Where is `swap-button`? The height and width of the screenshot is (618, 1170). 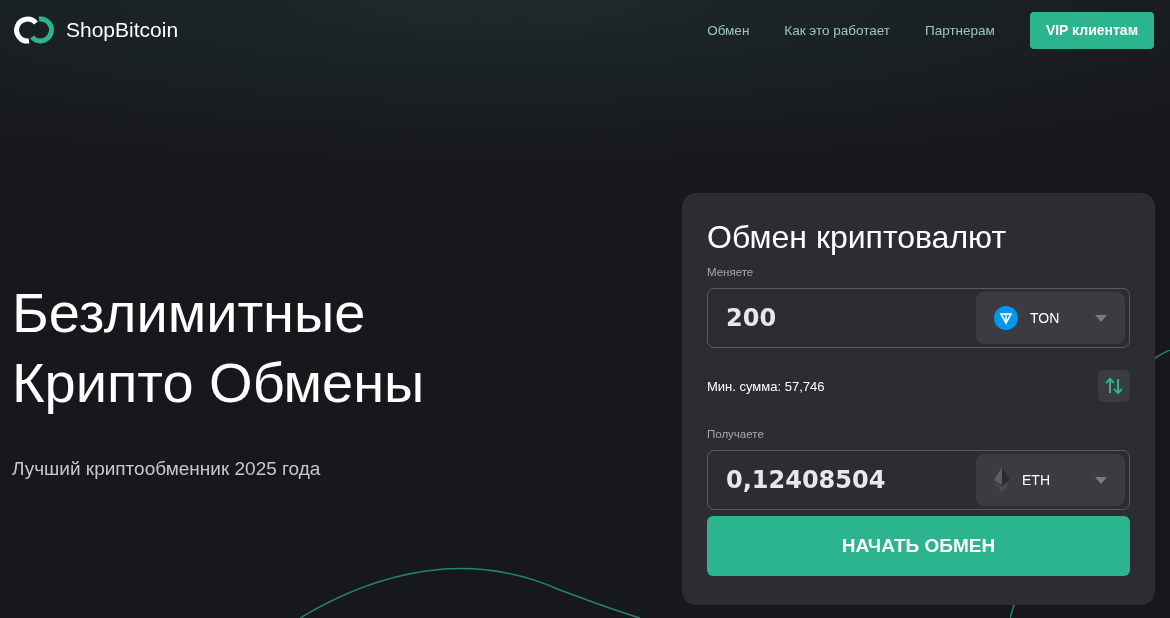 swap-button is located at coordinates (1114, 386).